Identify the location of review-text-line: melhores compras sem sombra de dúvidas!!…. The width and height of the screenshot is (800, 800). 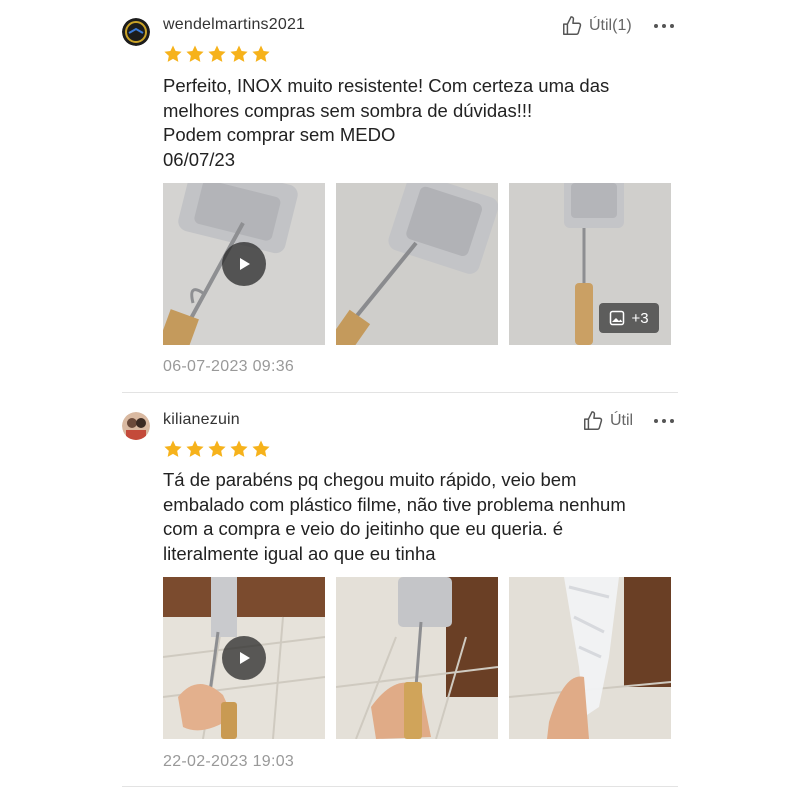
(348, 110).